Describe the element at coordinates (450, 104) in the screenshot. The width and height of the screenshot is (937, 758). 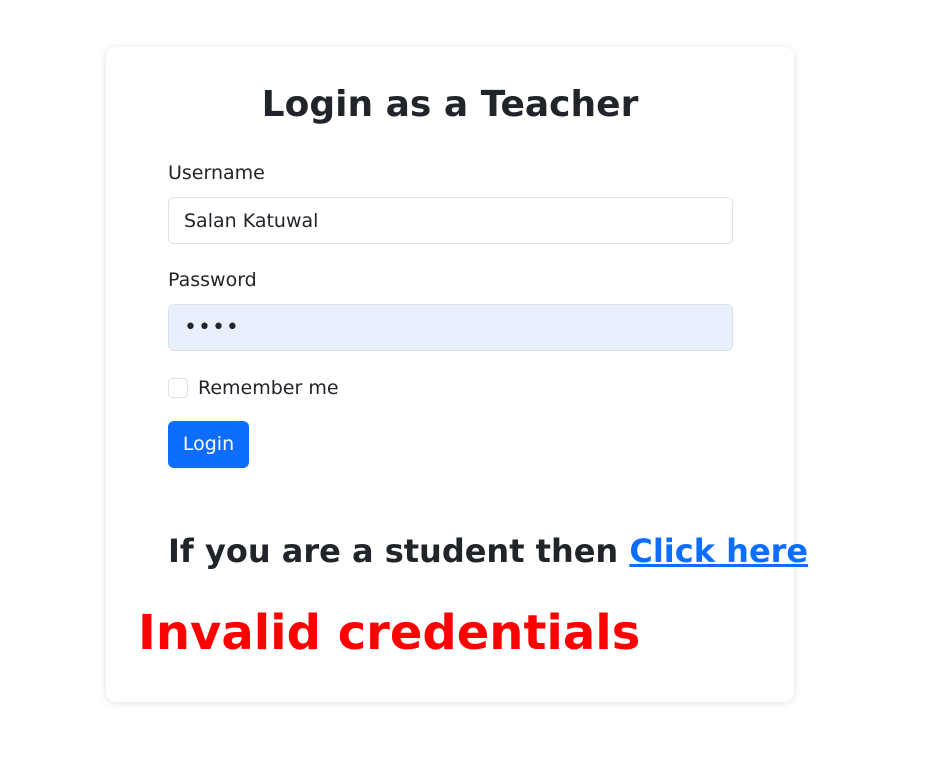
I see `page-title: Login as a Teacher` at that location.